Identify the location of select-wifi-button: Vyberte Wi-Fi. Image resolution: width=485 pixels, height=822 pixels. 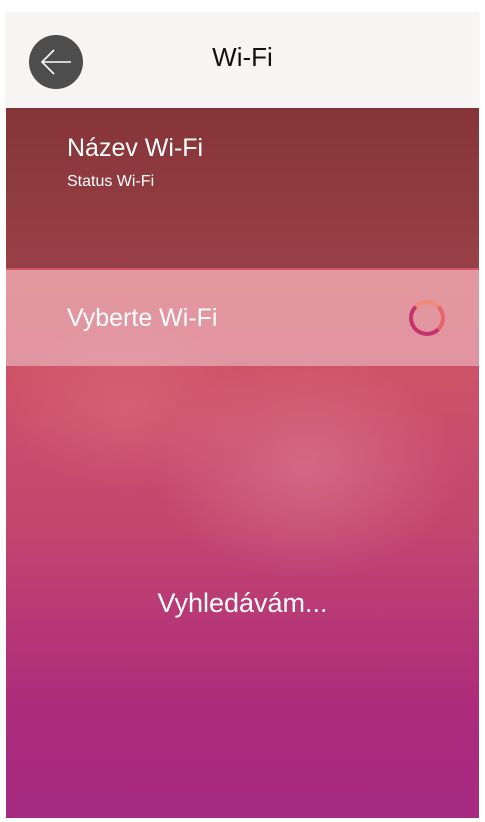
(242, 318).